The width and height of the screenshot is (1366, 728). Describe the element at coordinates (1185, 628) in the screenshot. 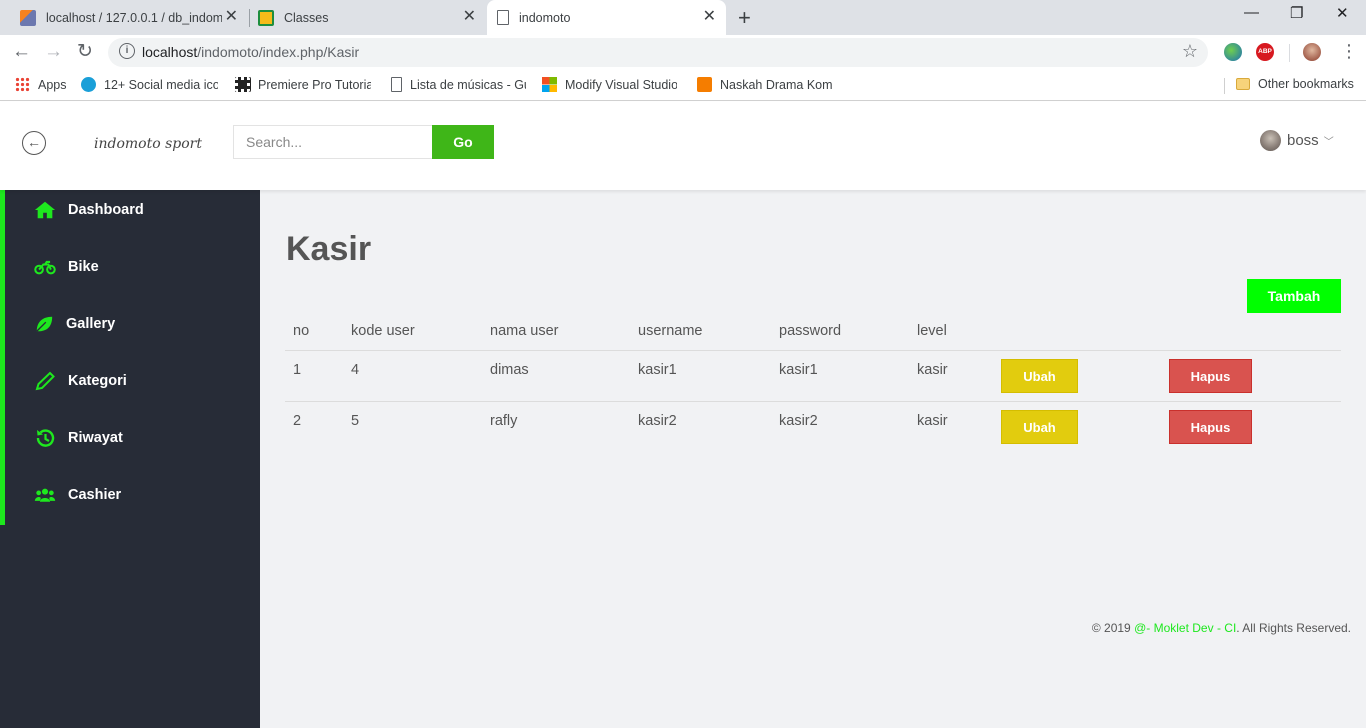

I see `footer-link: @- Moklet Dev - CI` at that location.